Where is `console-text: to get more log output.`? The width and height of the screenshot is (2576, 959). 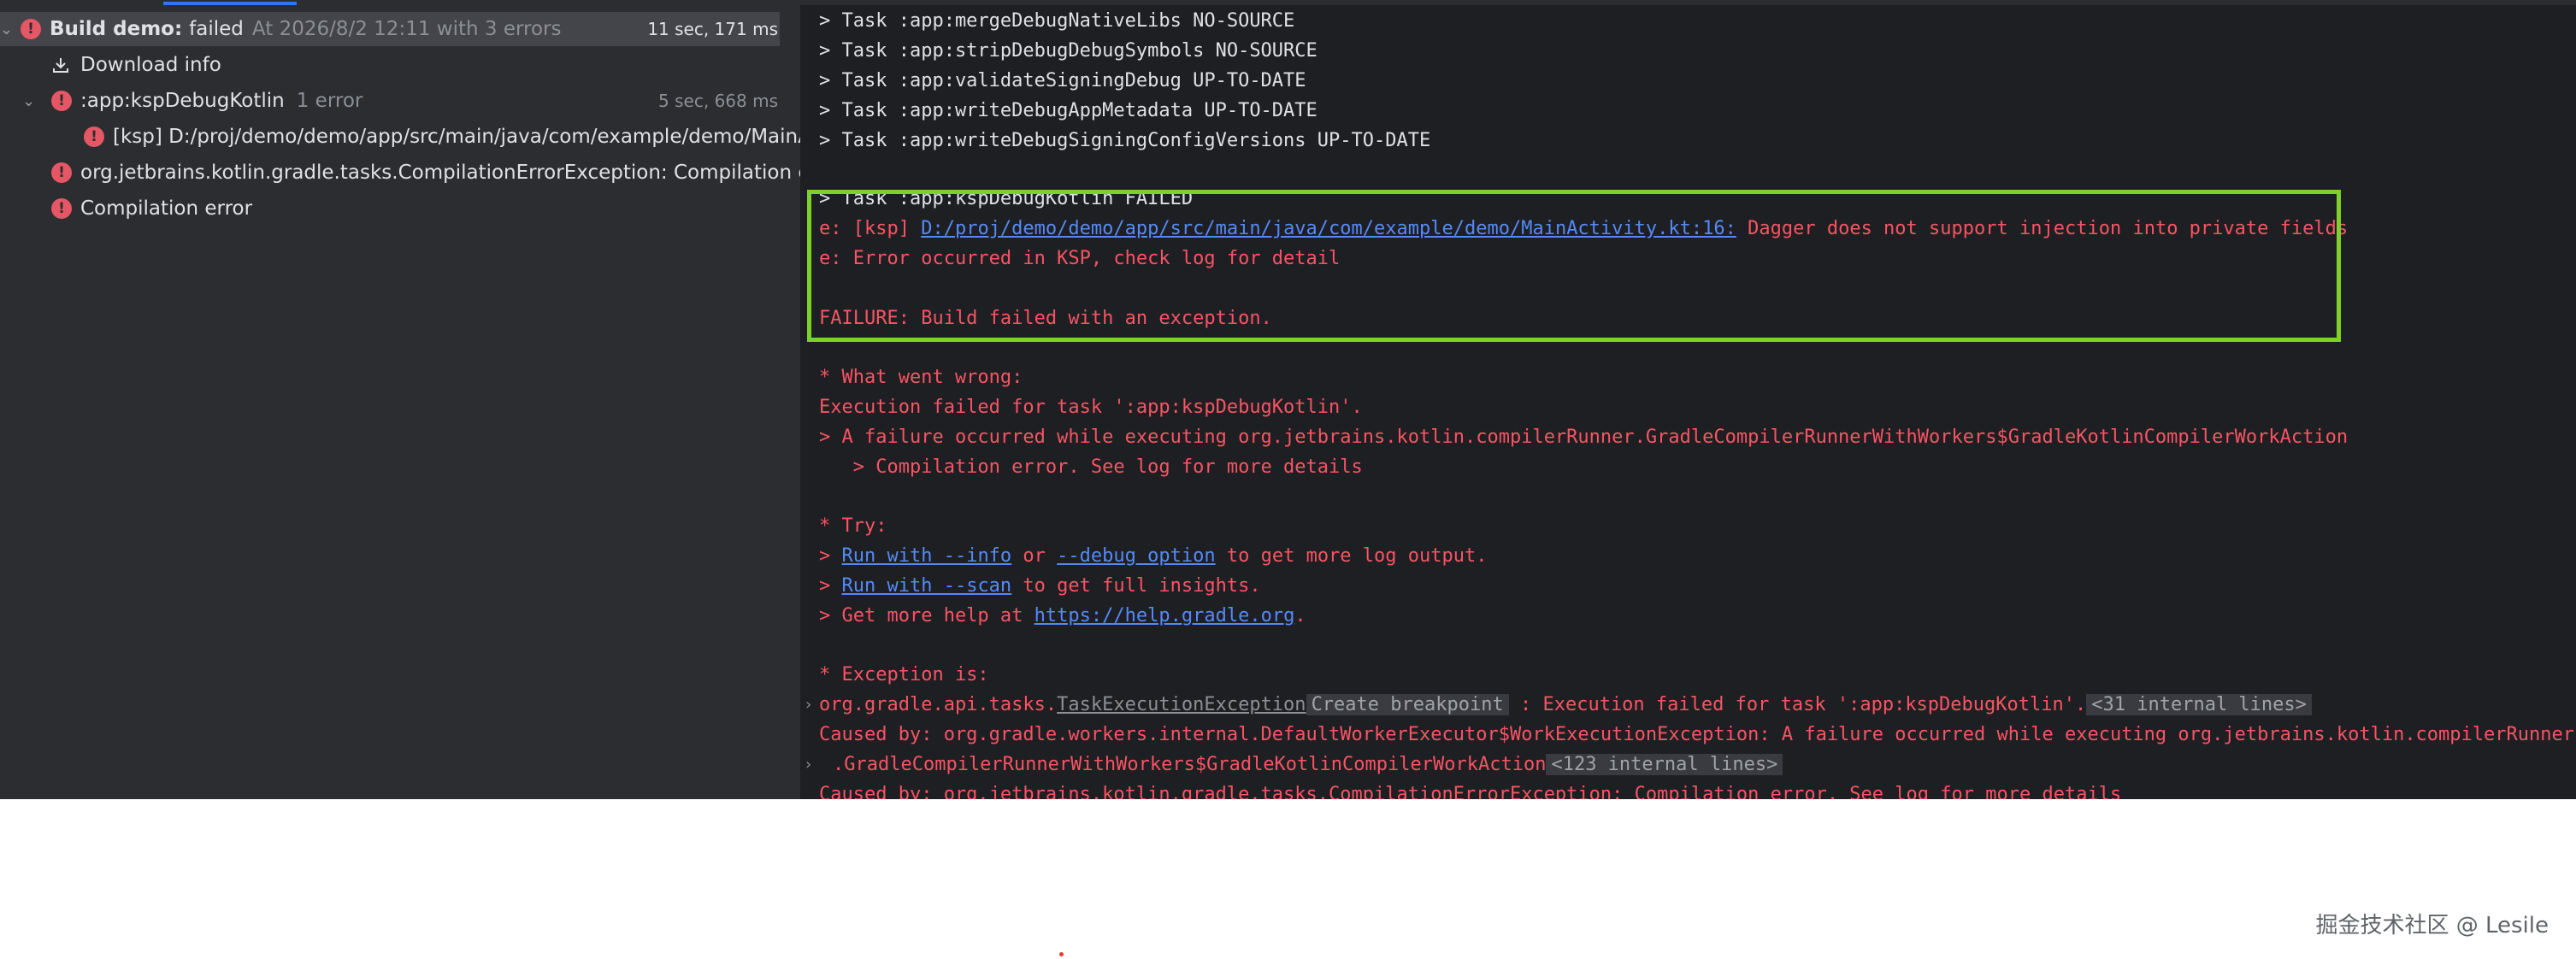 console-text: to get more log output. is located at coordinates (1351, 556).